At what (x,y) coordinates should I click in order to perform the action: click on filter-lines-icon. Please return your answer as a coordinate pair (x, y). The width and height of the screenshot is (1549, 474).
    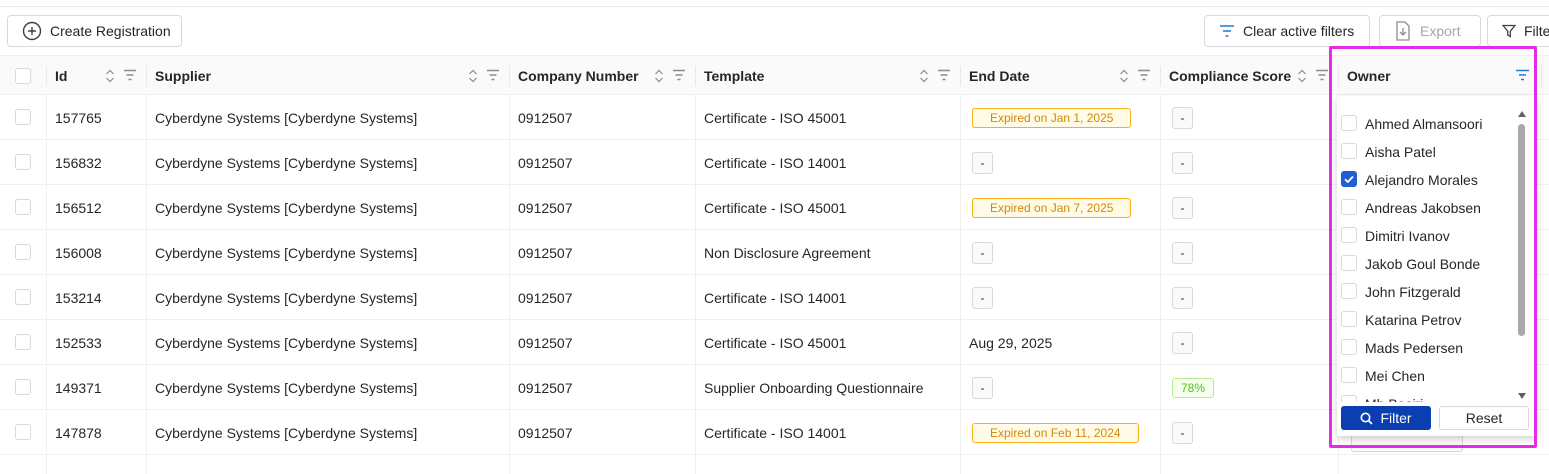
    Looking at the image, I should click on (1227, 31).